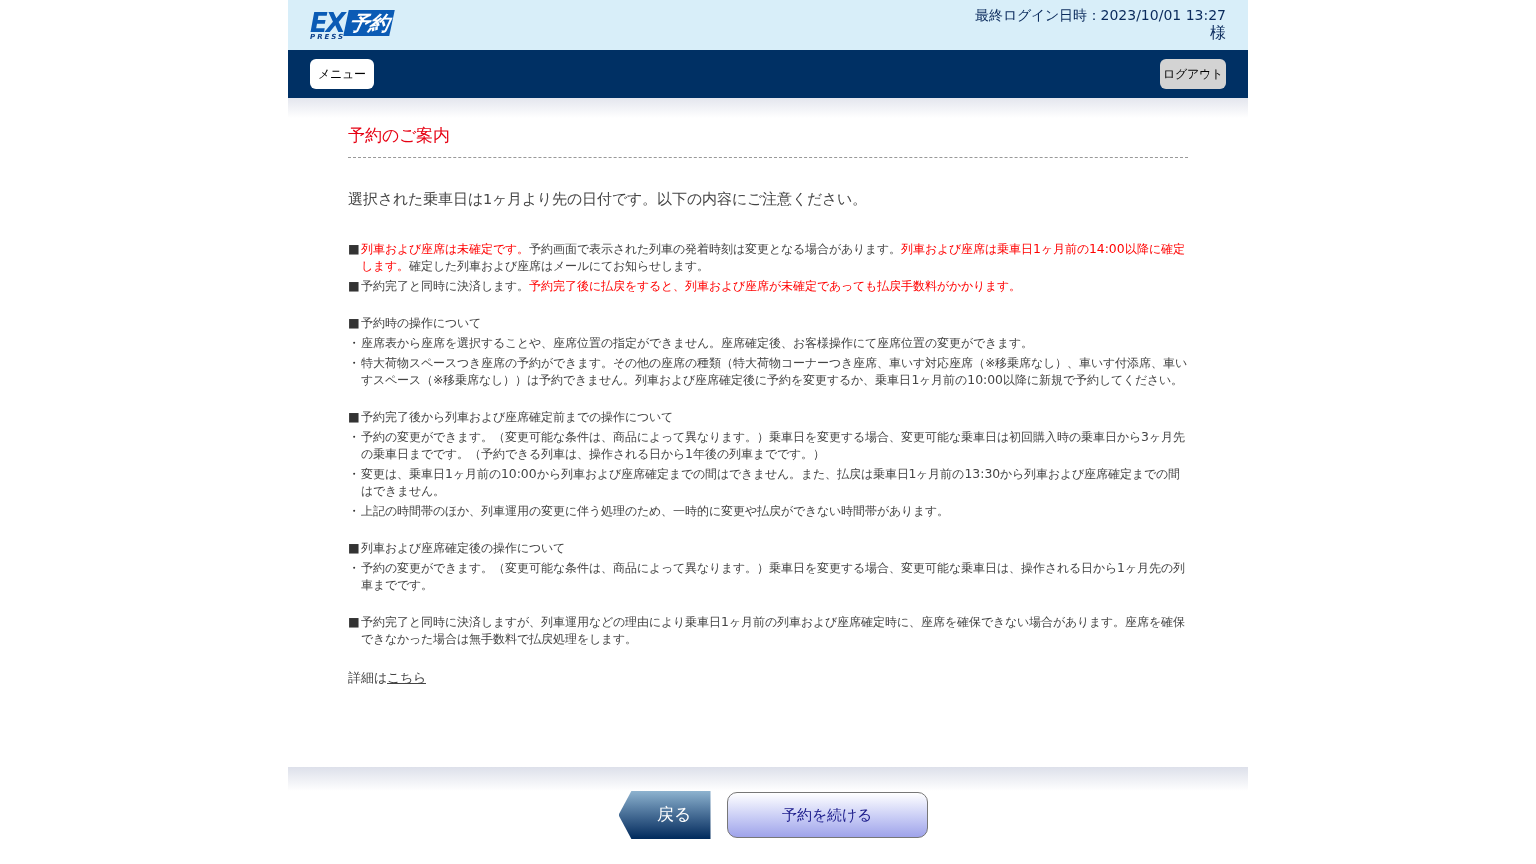  I want to click on notice-text: 予約時の操作について, so click(421, 323).